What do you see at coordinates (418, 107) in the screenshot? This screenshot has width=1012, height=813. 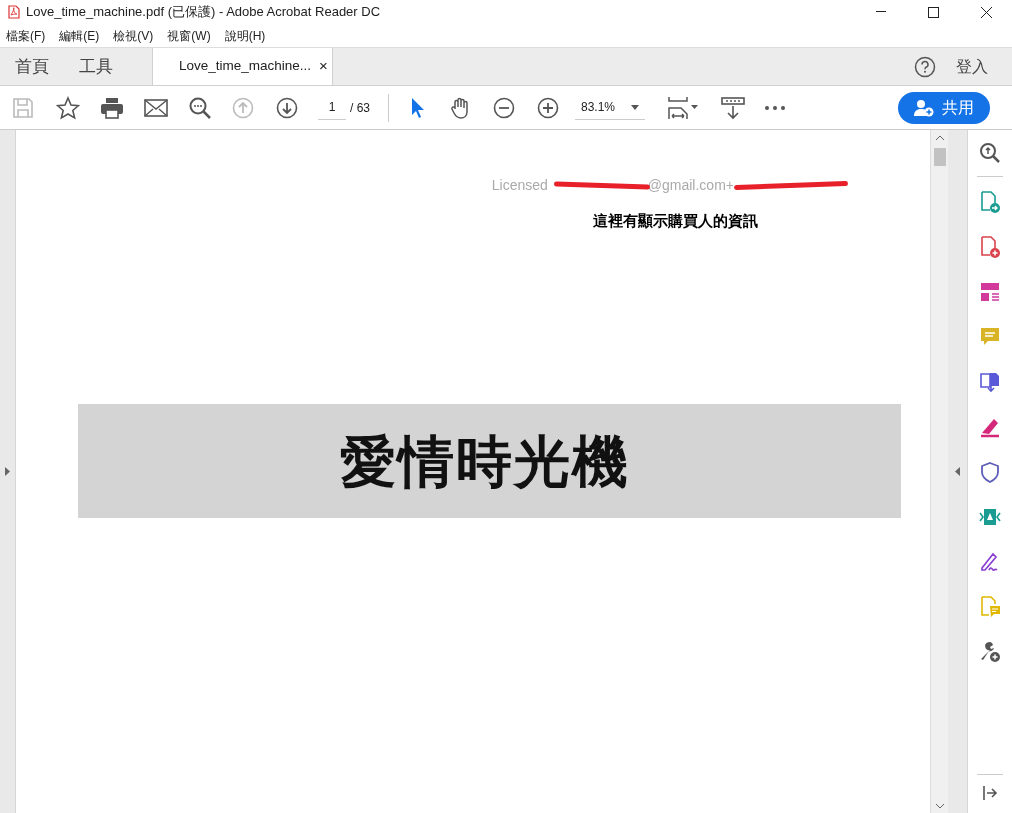 I see `cursor-icon` at bounding box center [418, 107].